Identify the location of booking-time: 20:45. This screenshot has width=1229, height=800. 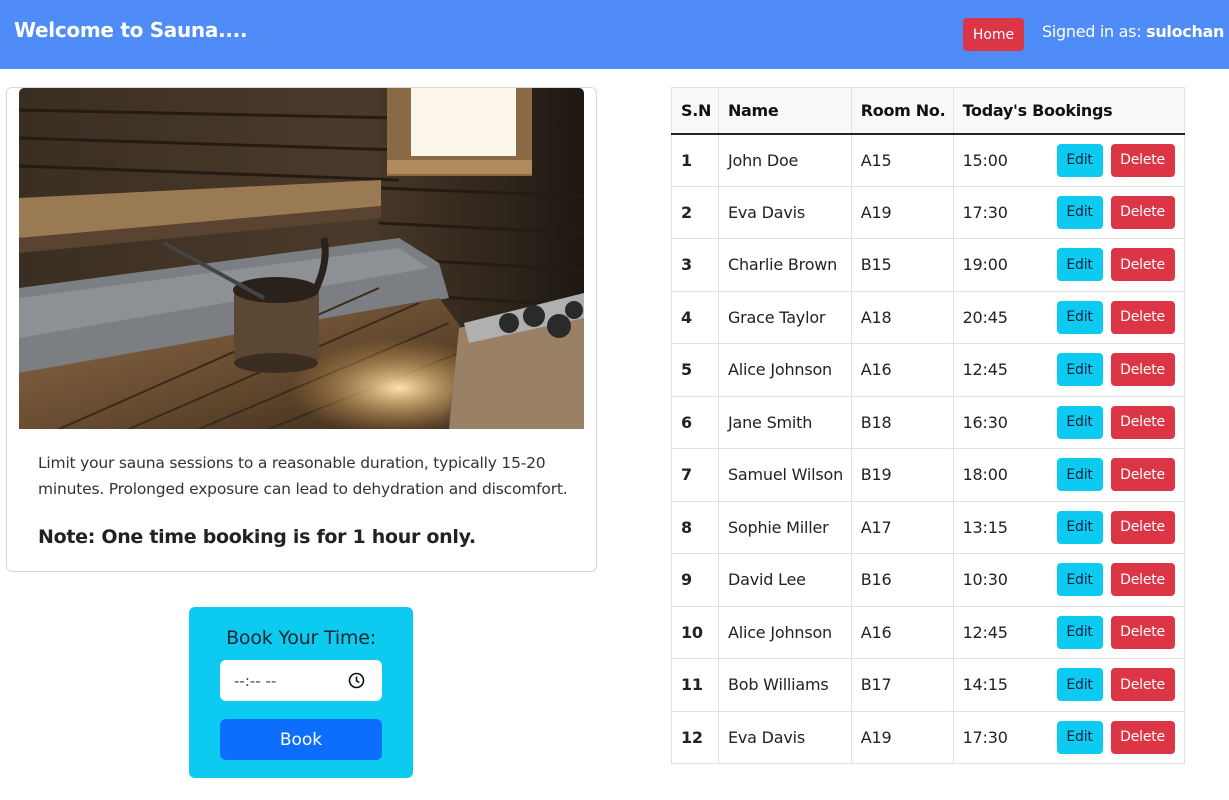
(985, 317).